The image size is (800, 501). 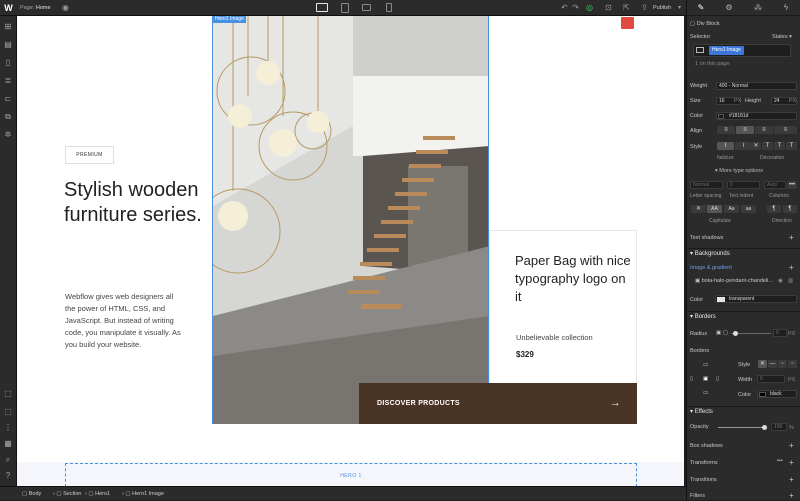 What do you see at coordinates (793, 445) in the screenshot?
I see `add-box-shadow-icon: +` at bounding box center [793, 445].